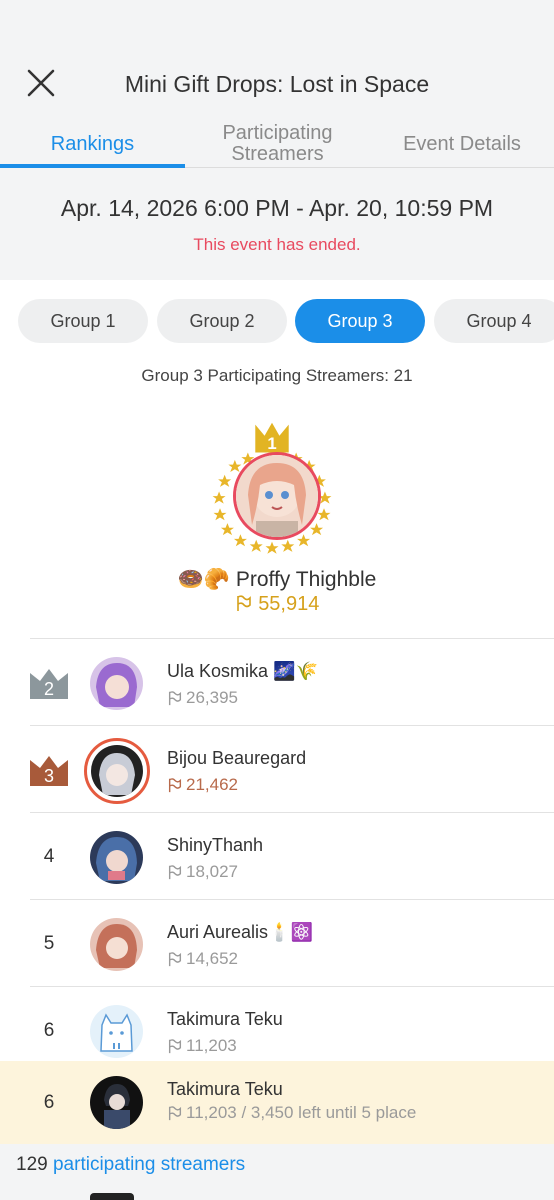 The height and width of the screenshot is (1200, 554). I want to click on bronze-crown-icon: 3, so click(49, 771).